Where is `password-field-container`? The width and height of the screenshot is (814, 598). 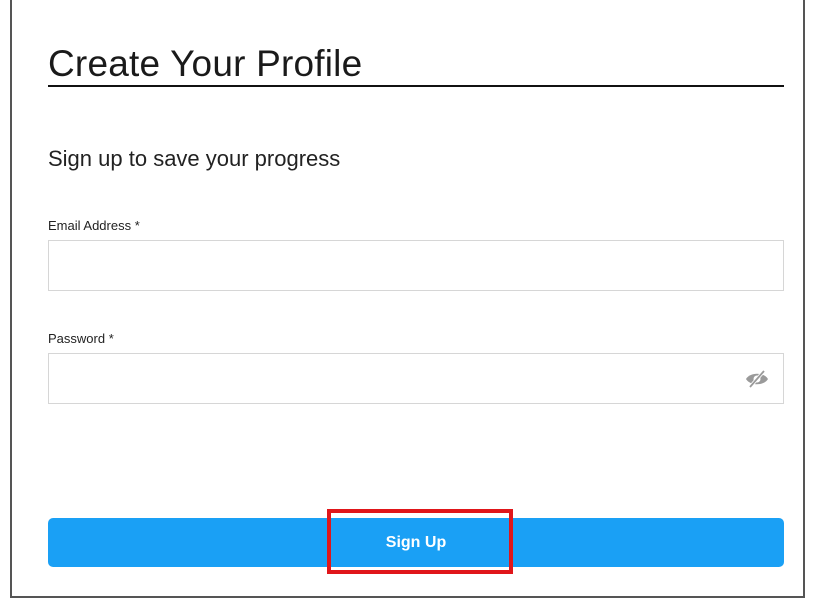
password-field-container is located at coordinates (416, 378).